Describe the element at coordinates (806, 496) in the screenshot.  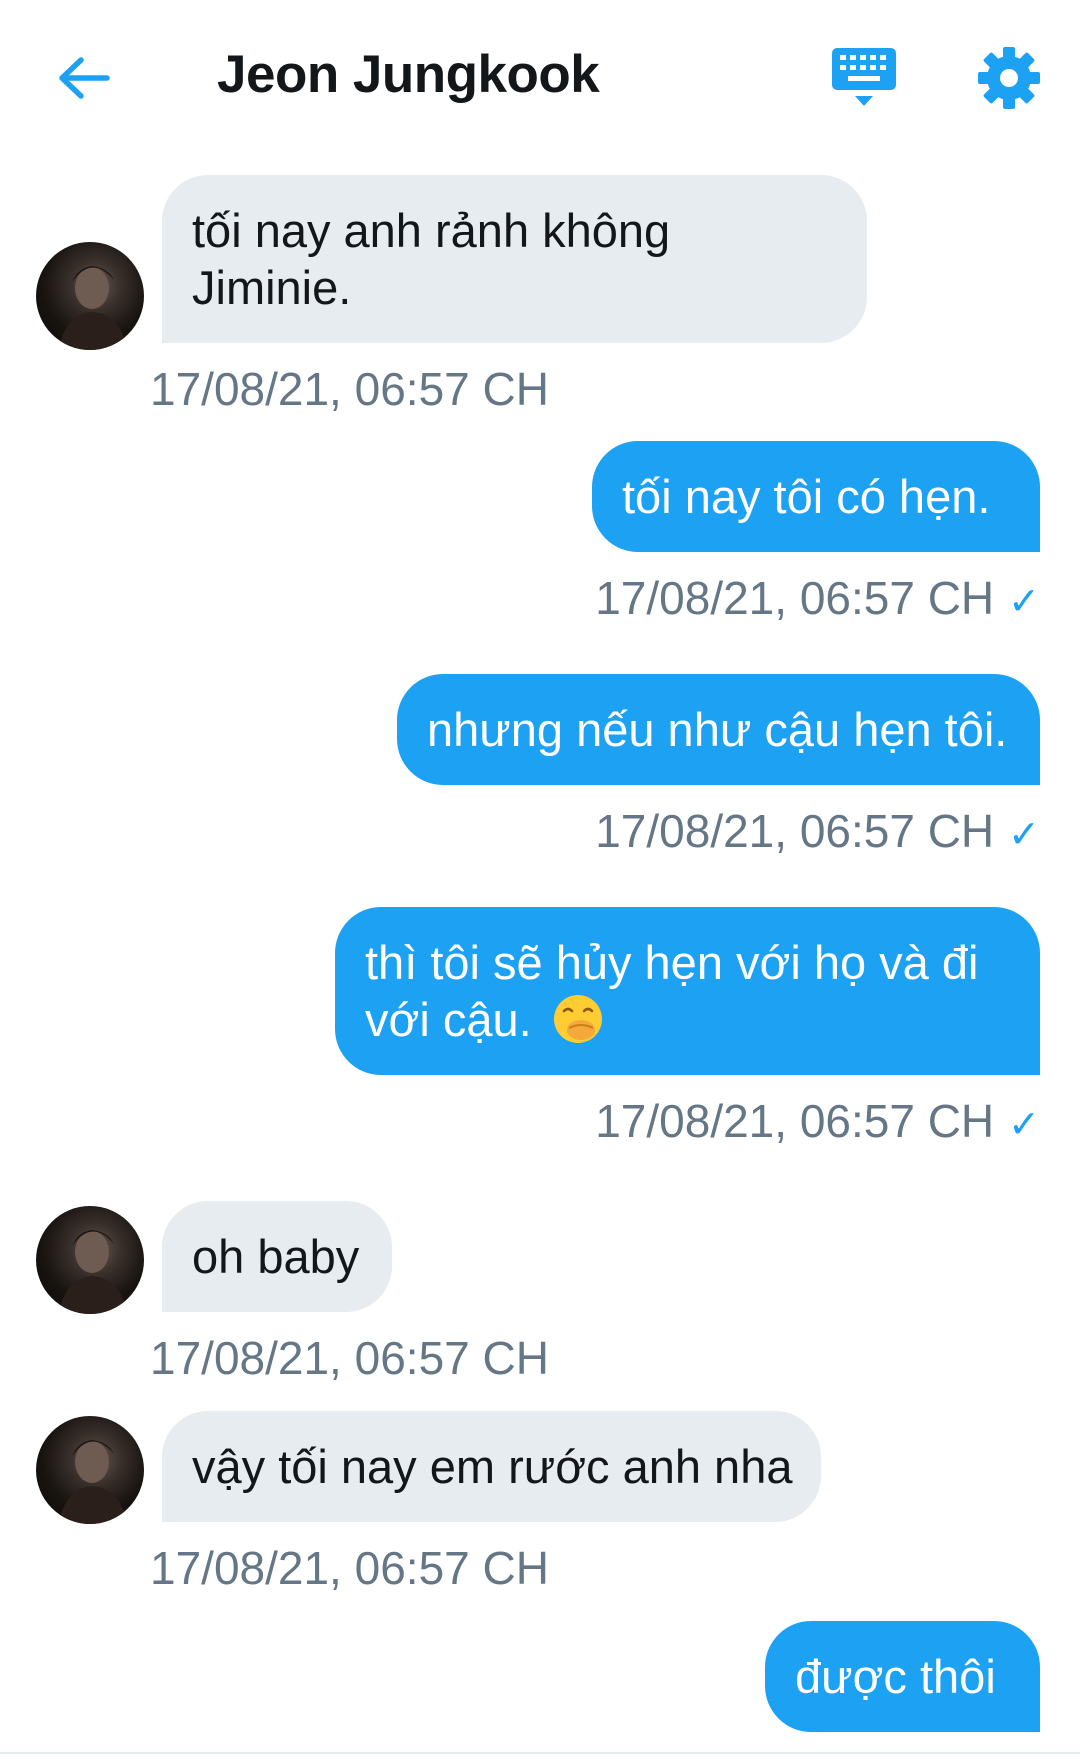
I see `message-text: tối nay tôi có hẹn.` at that location.